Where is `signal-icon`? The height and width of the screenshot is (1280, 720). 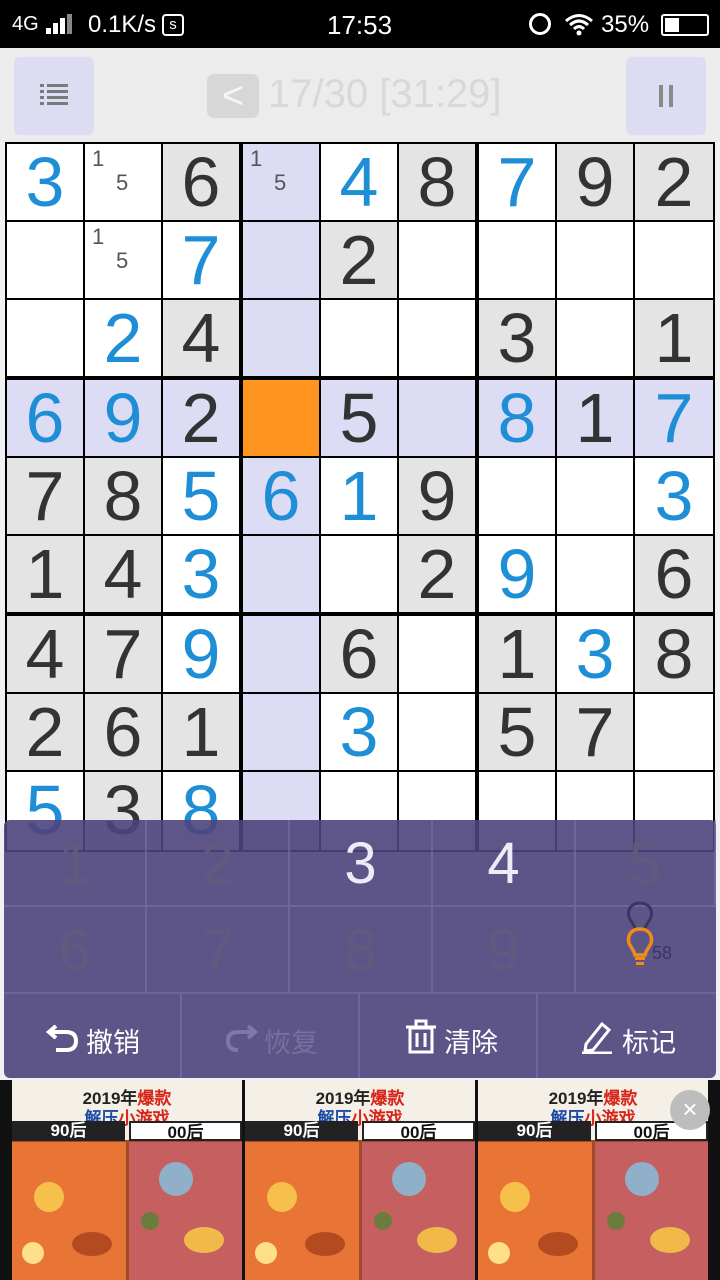
signal-icon is located at coordinates (59, 24).